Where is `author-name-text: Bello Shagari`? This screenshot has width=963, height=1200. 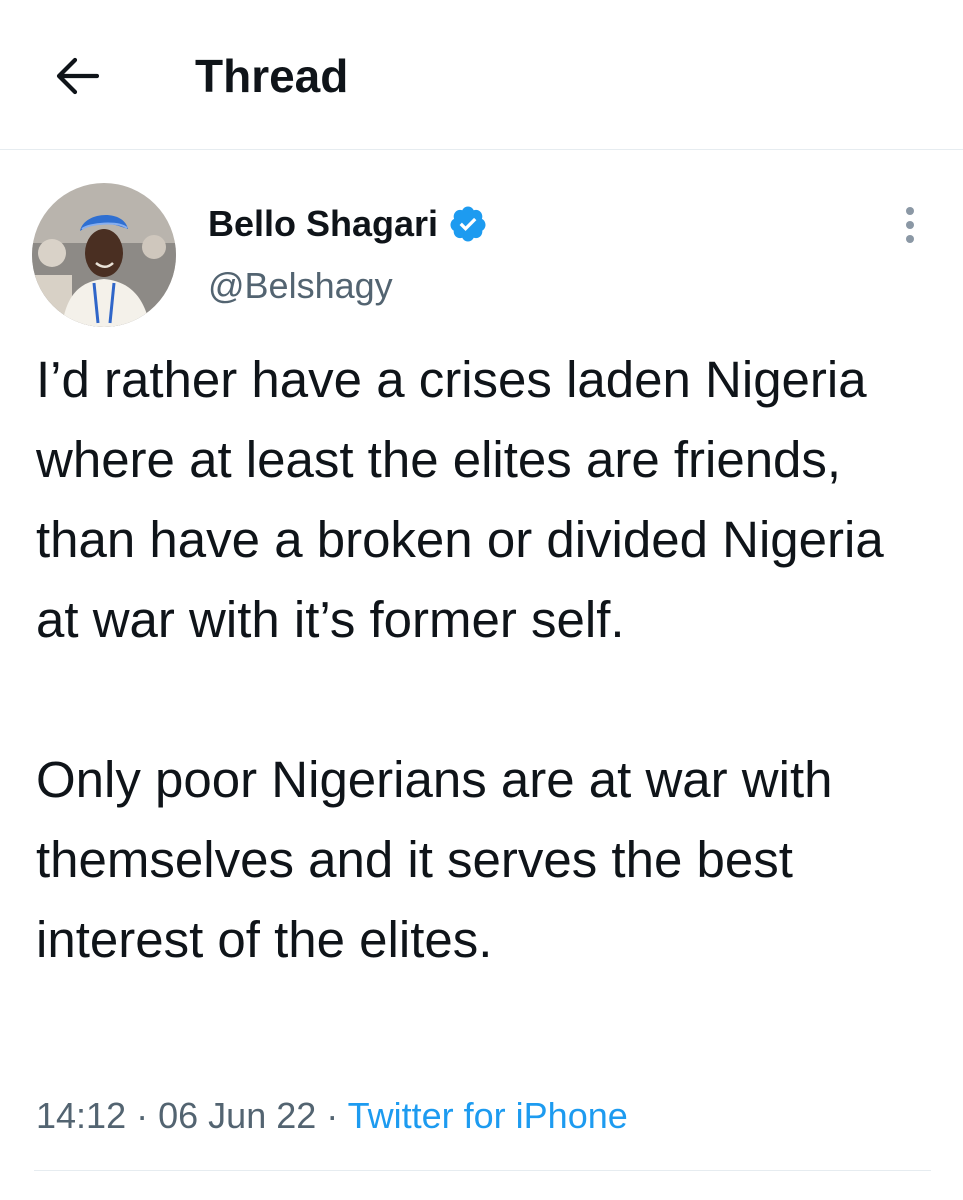
author-name-text: Bello Shagari is located at coordinates (323, 223).